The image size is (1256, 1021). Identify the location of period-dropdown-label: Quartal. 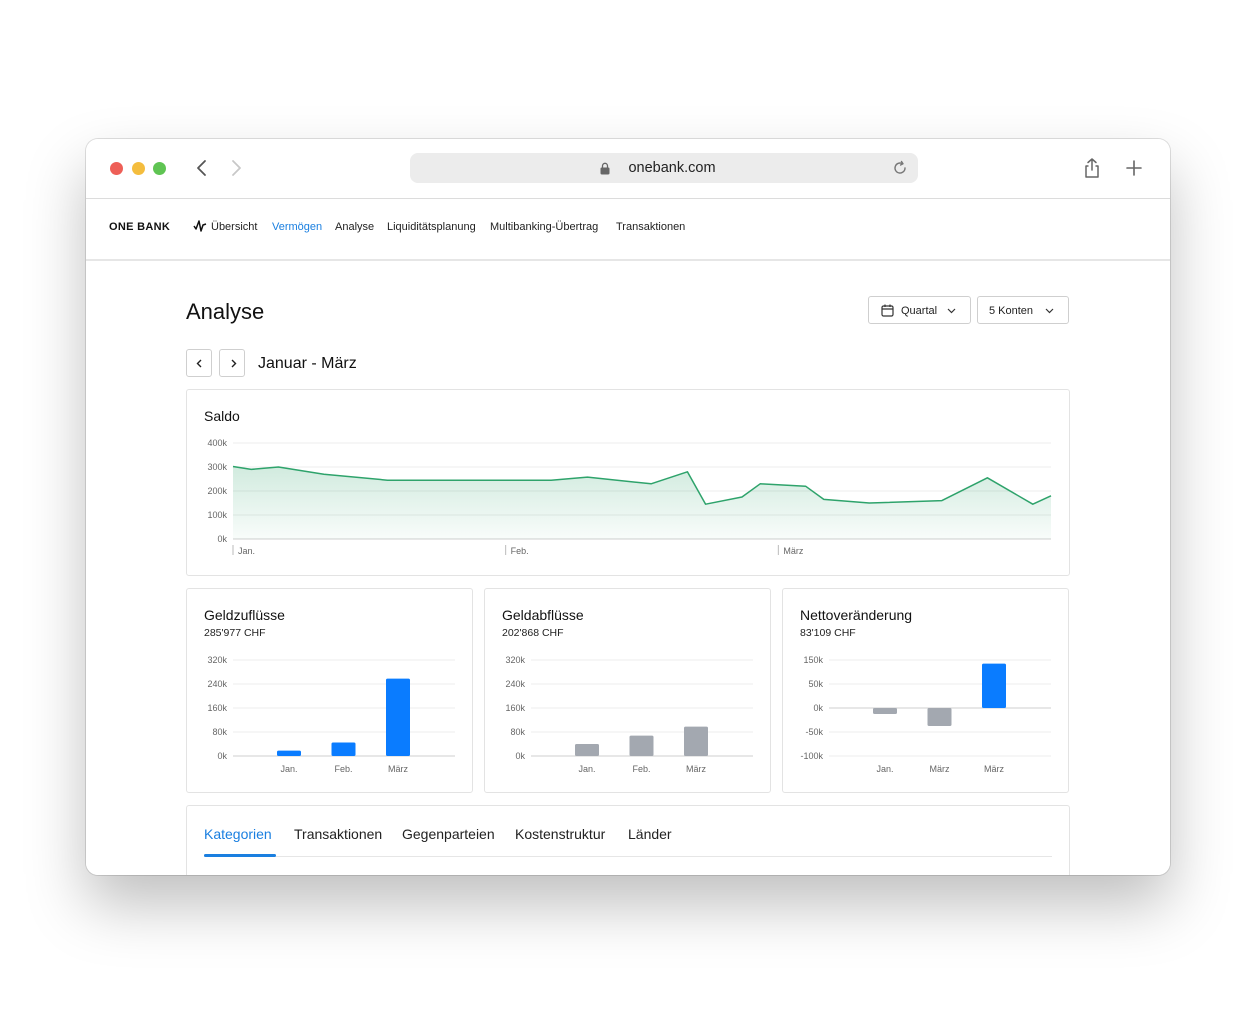
(919, 311).